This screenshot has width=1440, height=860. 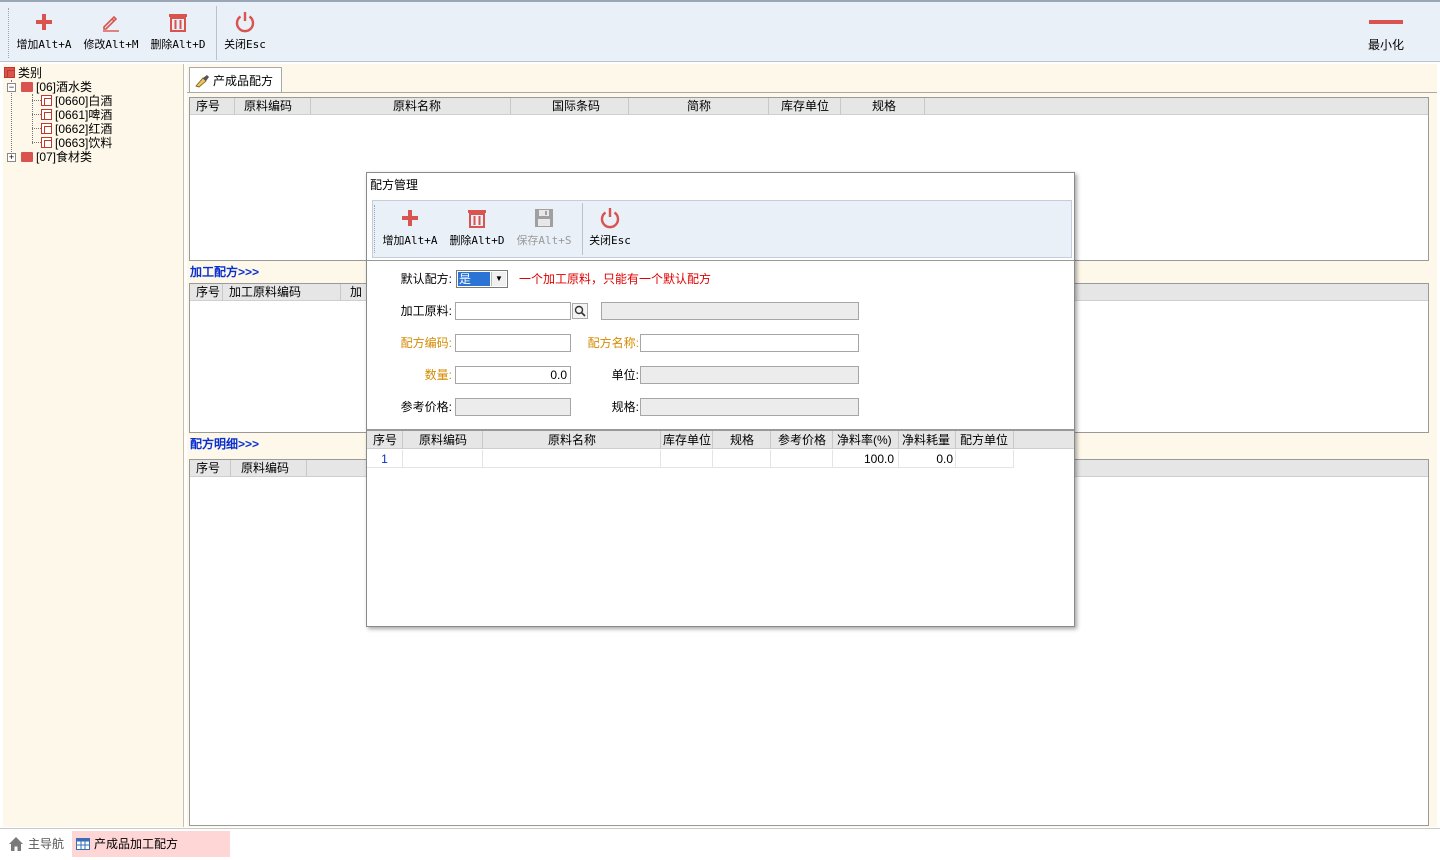 I want to click on dialog-save-button: 保存Alt+S, so click(x=544, y=230).